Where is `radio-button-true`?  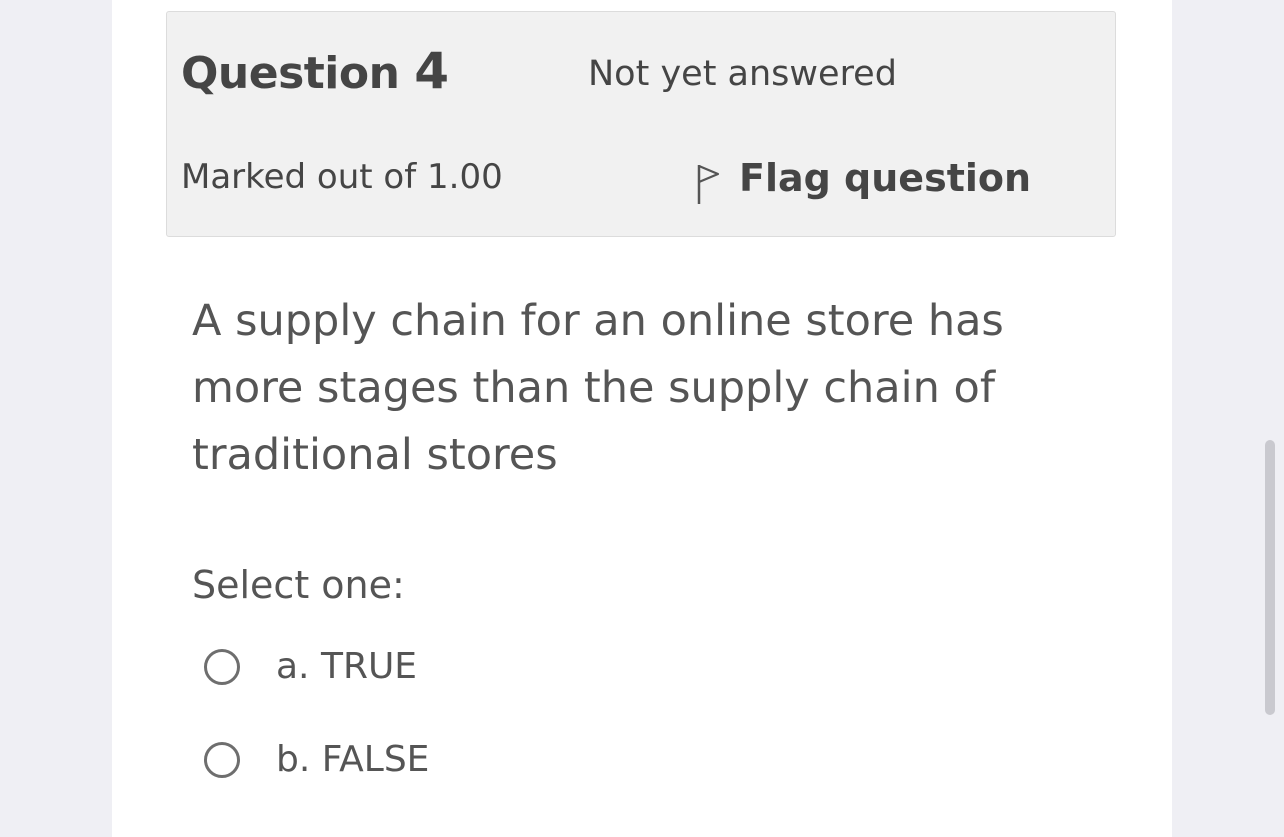
radio-button-true is located at coordinates (222, 666).